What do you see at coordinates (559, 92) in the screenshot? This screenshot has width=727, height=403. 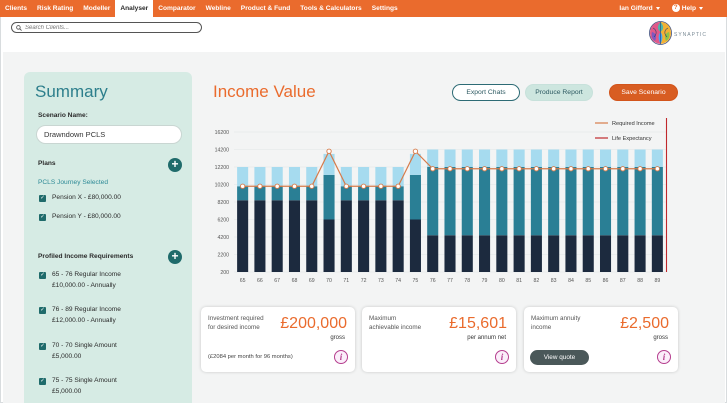 I see `produce-report-button: Produce Report` at bounding box center [559, 92].